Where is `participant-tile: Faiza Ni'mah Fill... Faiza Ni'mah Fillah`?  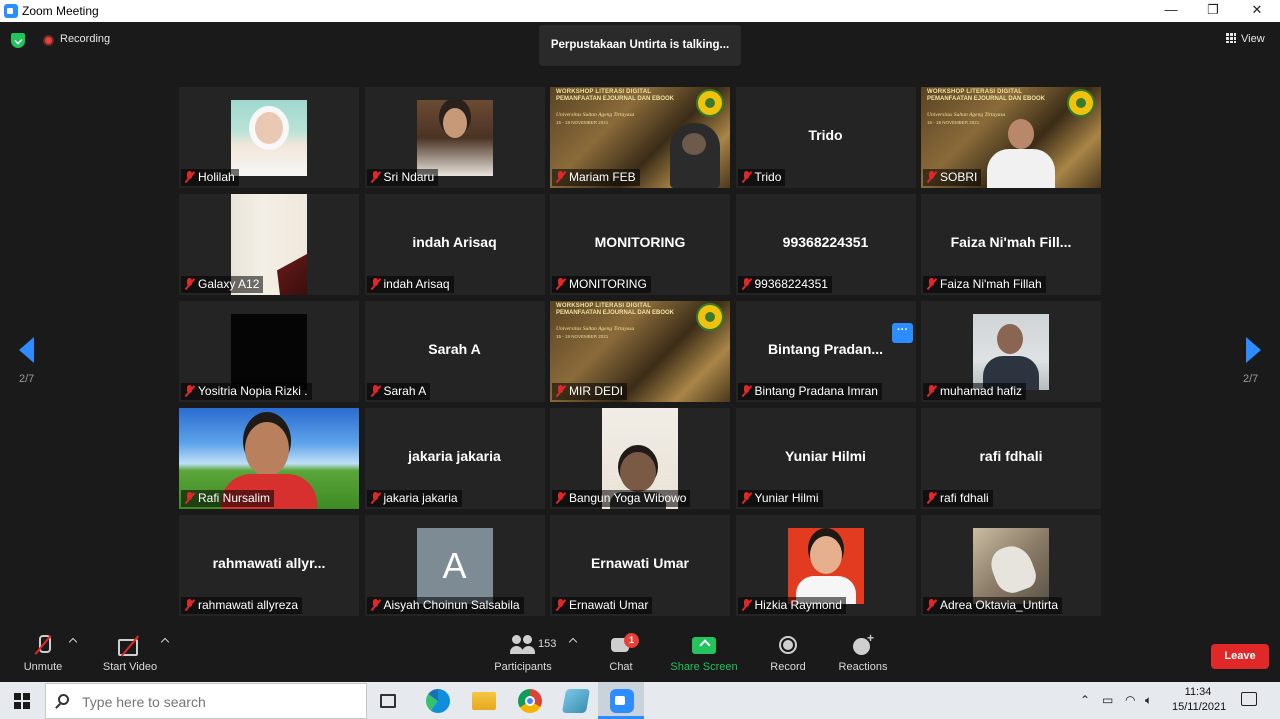 participant-tile: Faiza Ni'mah Fill... Faiza Ni'mah Fillah is located at coordinates (1011, 244).